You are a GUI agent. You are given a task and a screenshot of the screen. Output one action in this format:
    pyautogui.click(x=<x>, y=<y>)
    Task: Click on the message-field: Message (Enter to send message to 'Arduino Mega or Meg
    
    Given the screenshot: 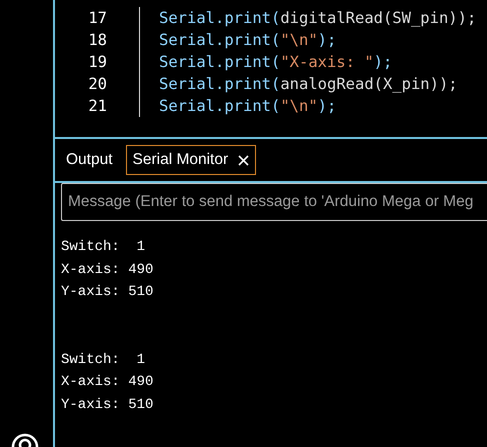 What is the action you would take?
    pyautogui.click(x=274, y=202)
    